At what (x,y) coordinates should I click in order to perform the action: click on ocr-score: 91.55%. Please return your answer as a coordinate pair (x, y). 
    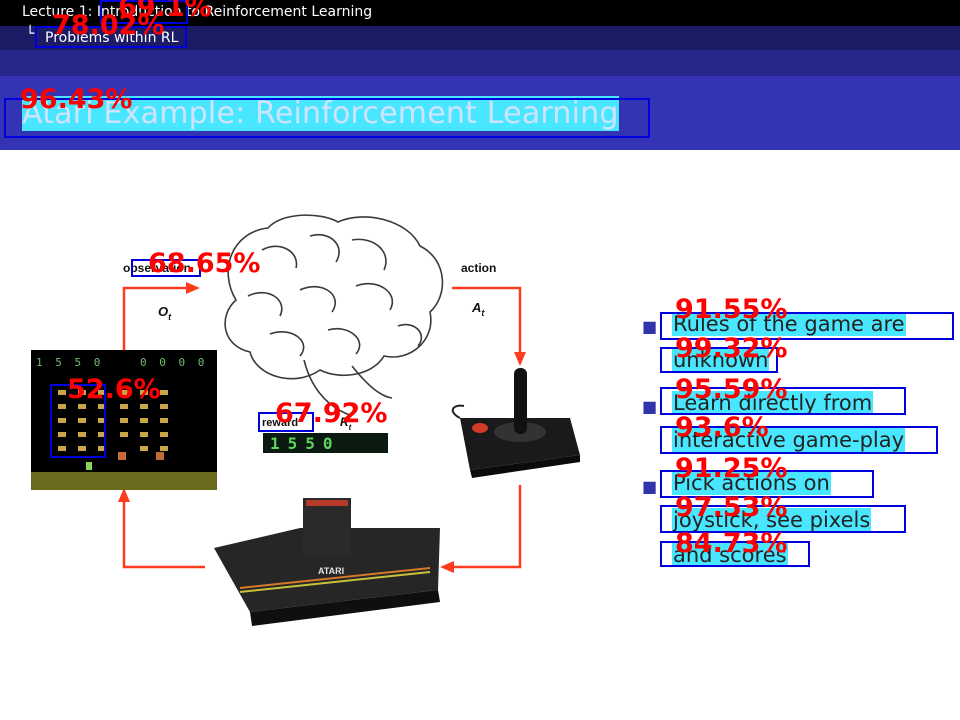
    Looking at the image, I should click on (731, 309).